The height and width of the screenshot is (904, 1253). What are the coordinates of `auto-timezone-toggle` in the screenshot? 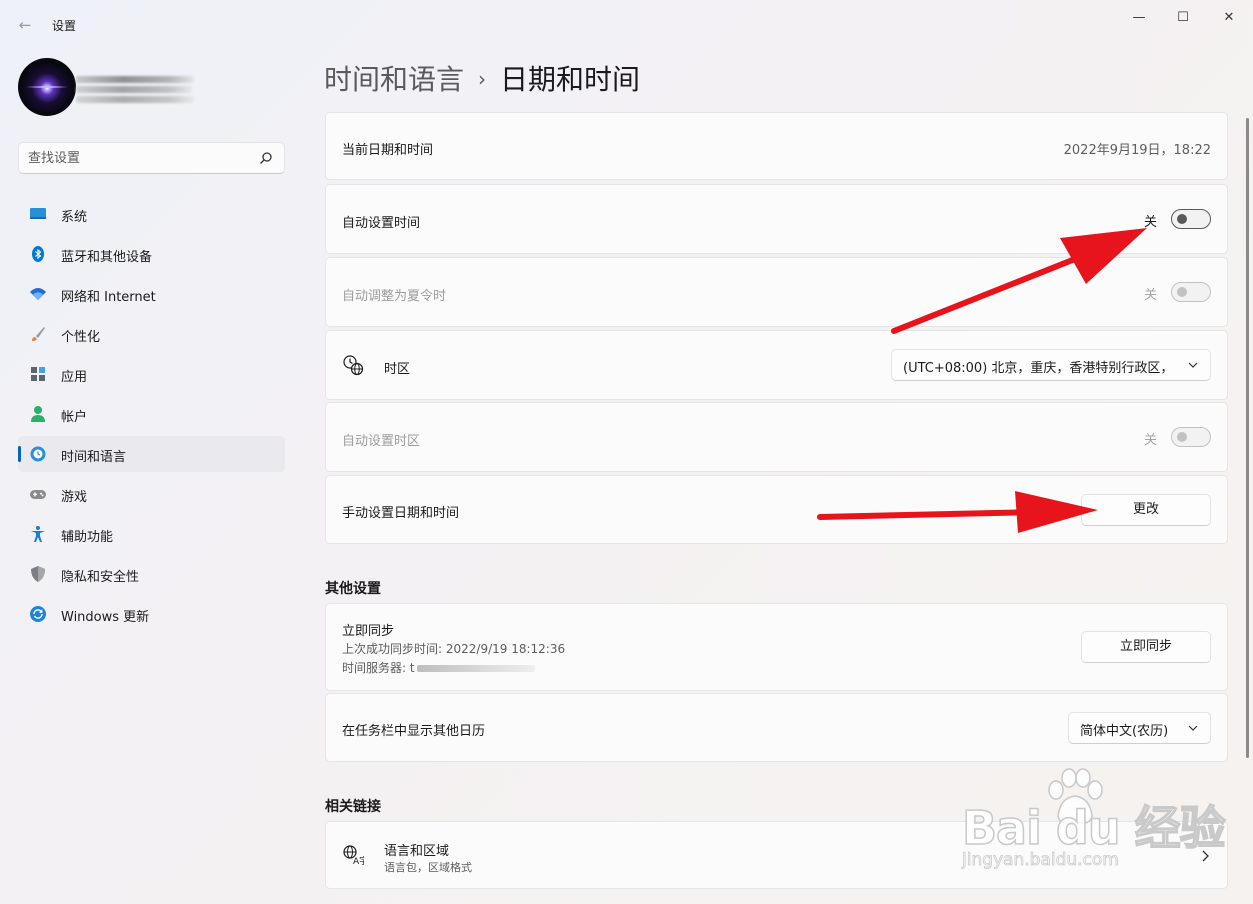 It's located at (1191, 437).